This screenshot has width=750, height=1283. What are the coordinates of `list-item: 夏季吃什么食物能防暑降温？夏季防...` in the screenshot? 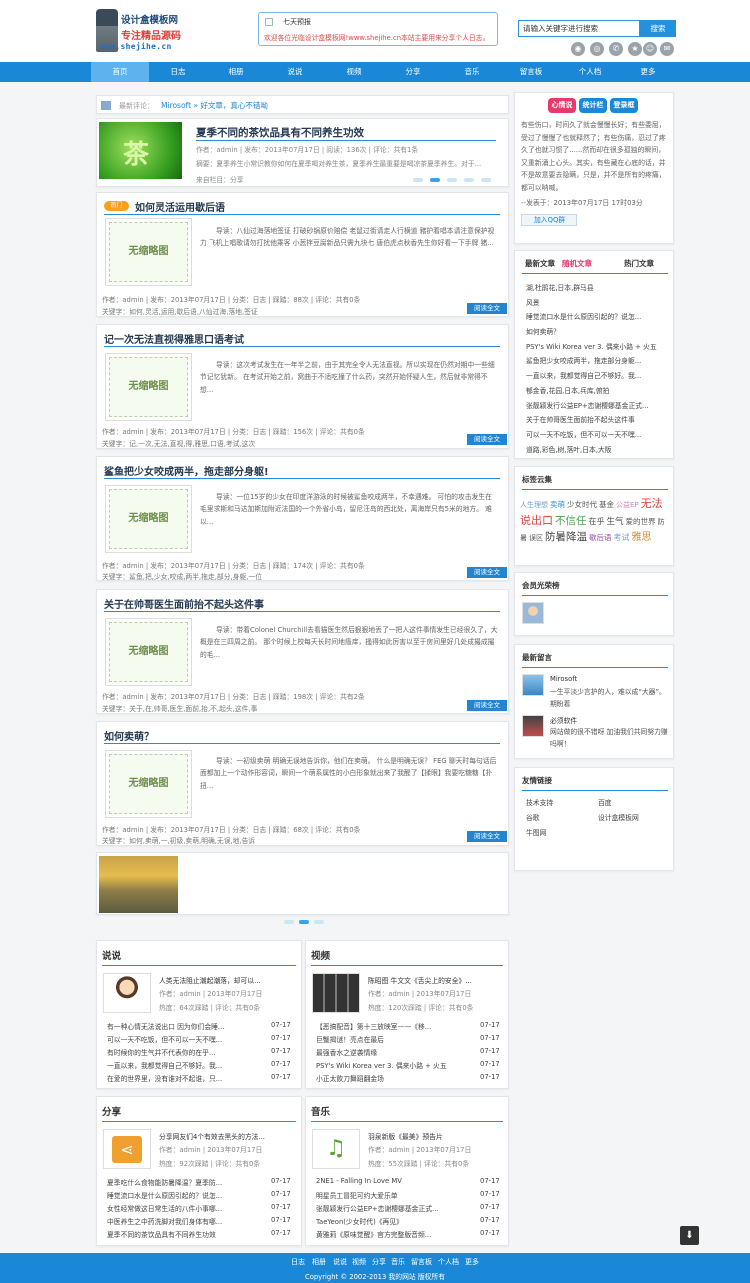 It's located at (182, 1182).